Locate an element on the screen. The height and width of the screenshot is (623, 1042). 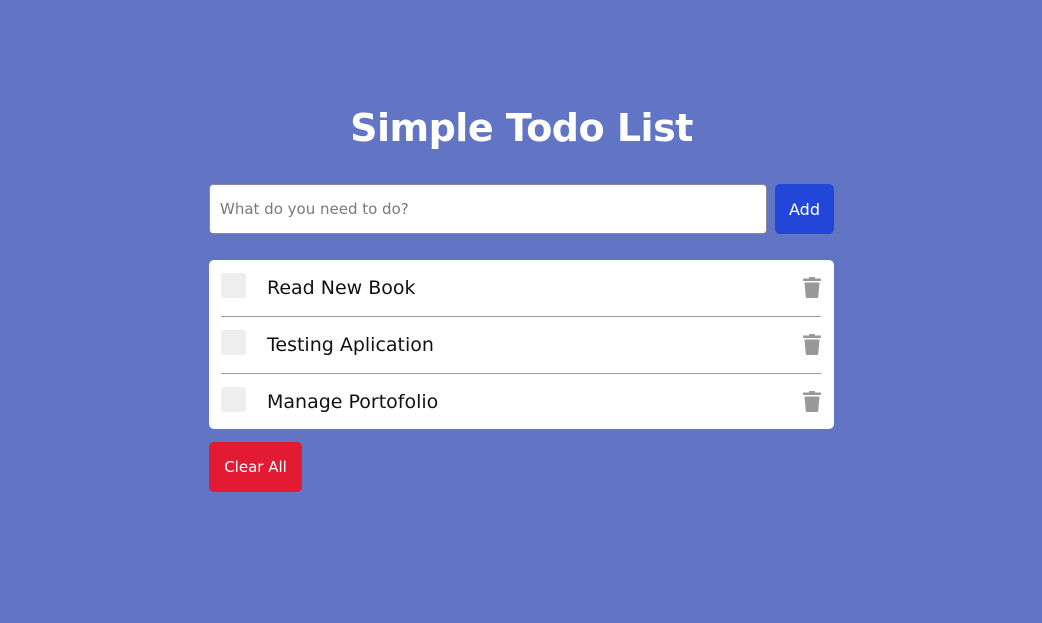
todo-item: Testing Aplication is located at coordinates (521, 345).